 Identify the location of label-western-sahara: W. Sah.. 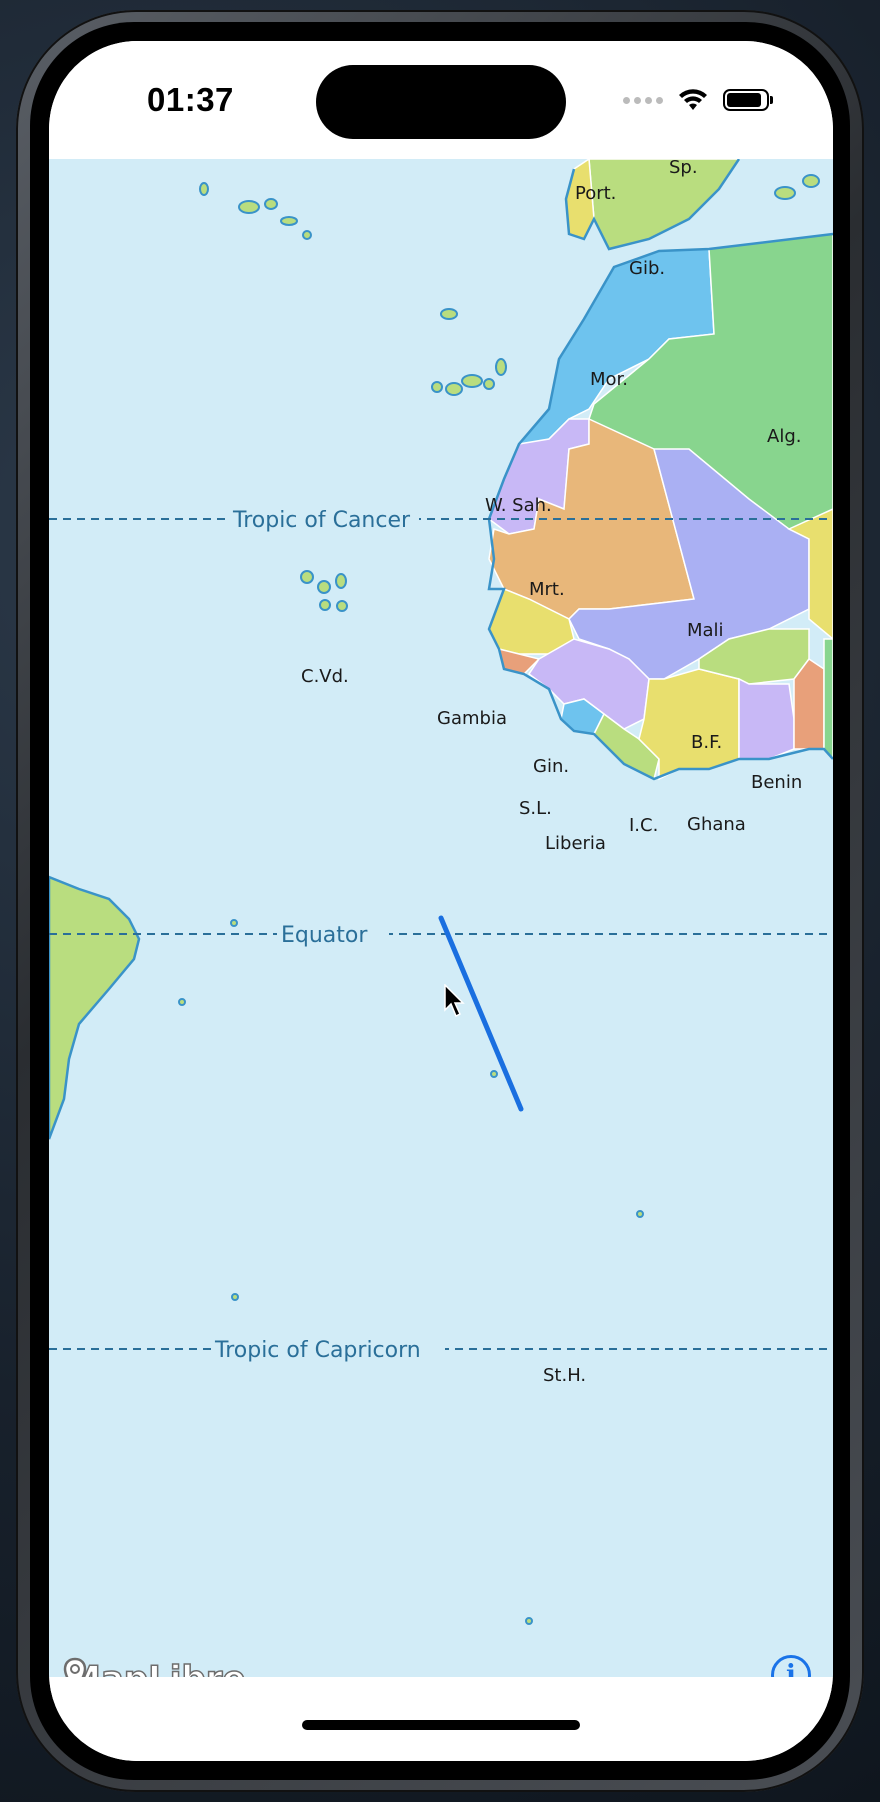
(518, 505).